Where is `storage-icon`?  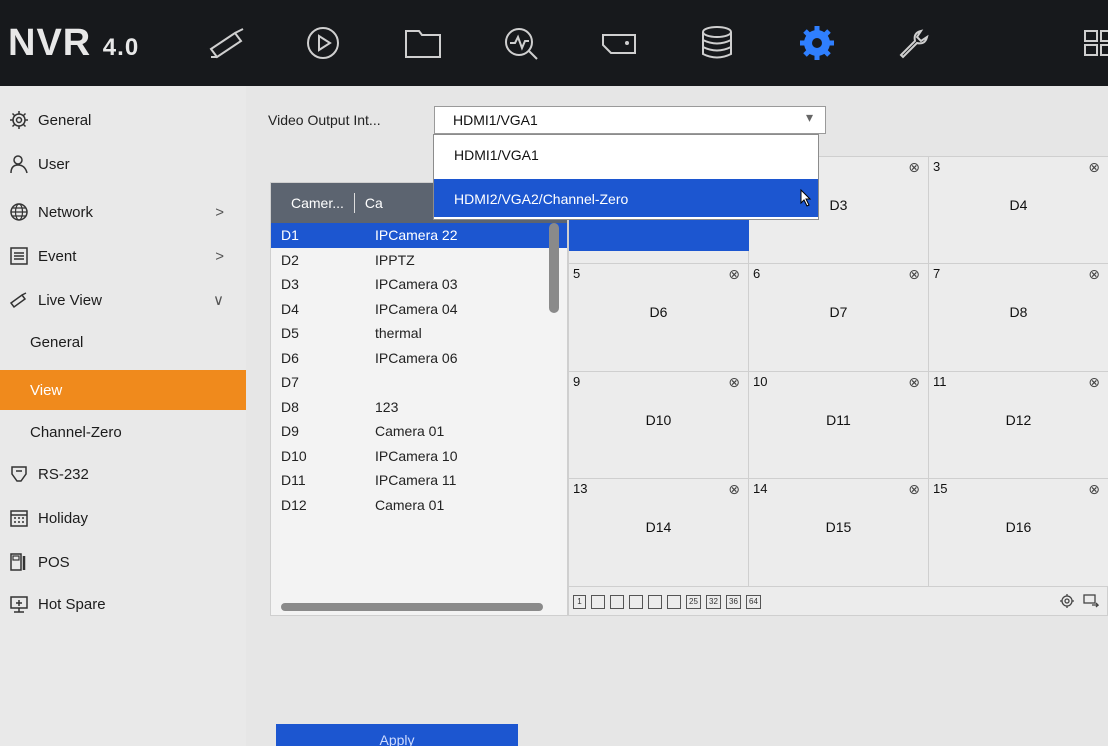 storage-icon is located at coordinates (717, 43).